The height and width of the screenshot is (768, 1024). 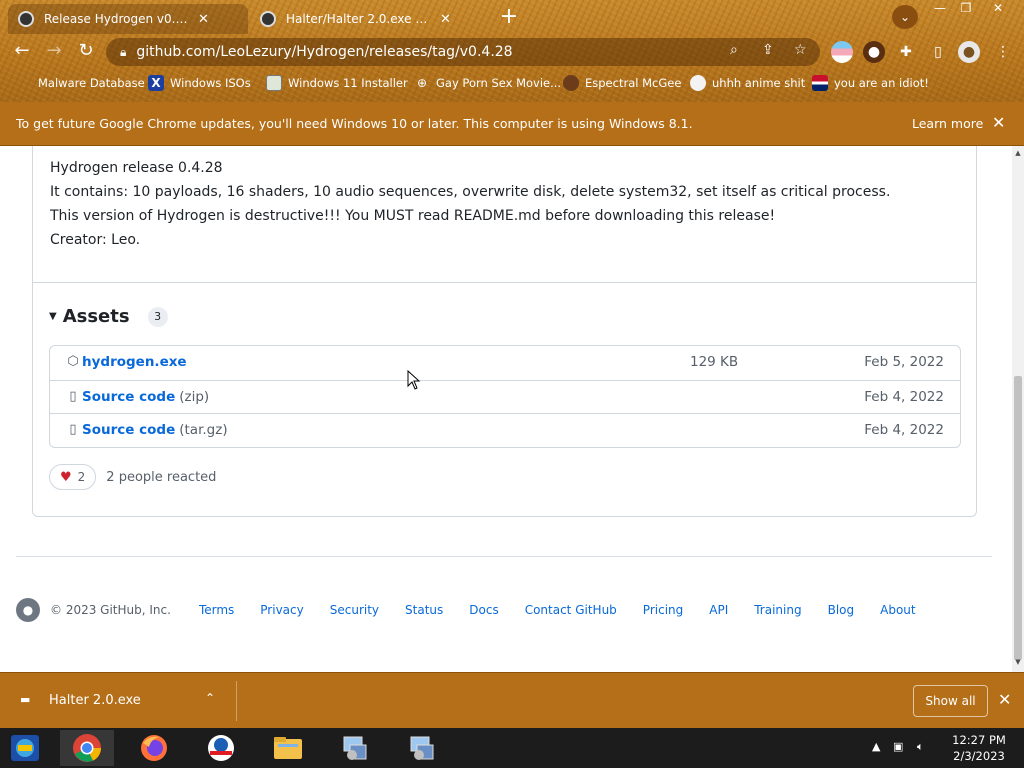 I want to click on footer-link-docs: Docs, so click(x=483, y=610).